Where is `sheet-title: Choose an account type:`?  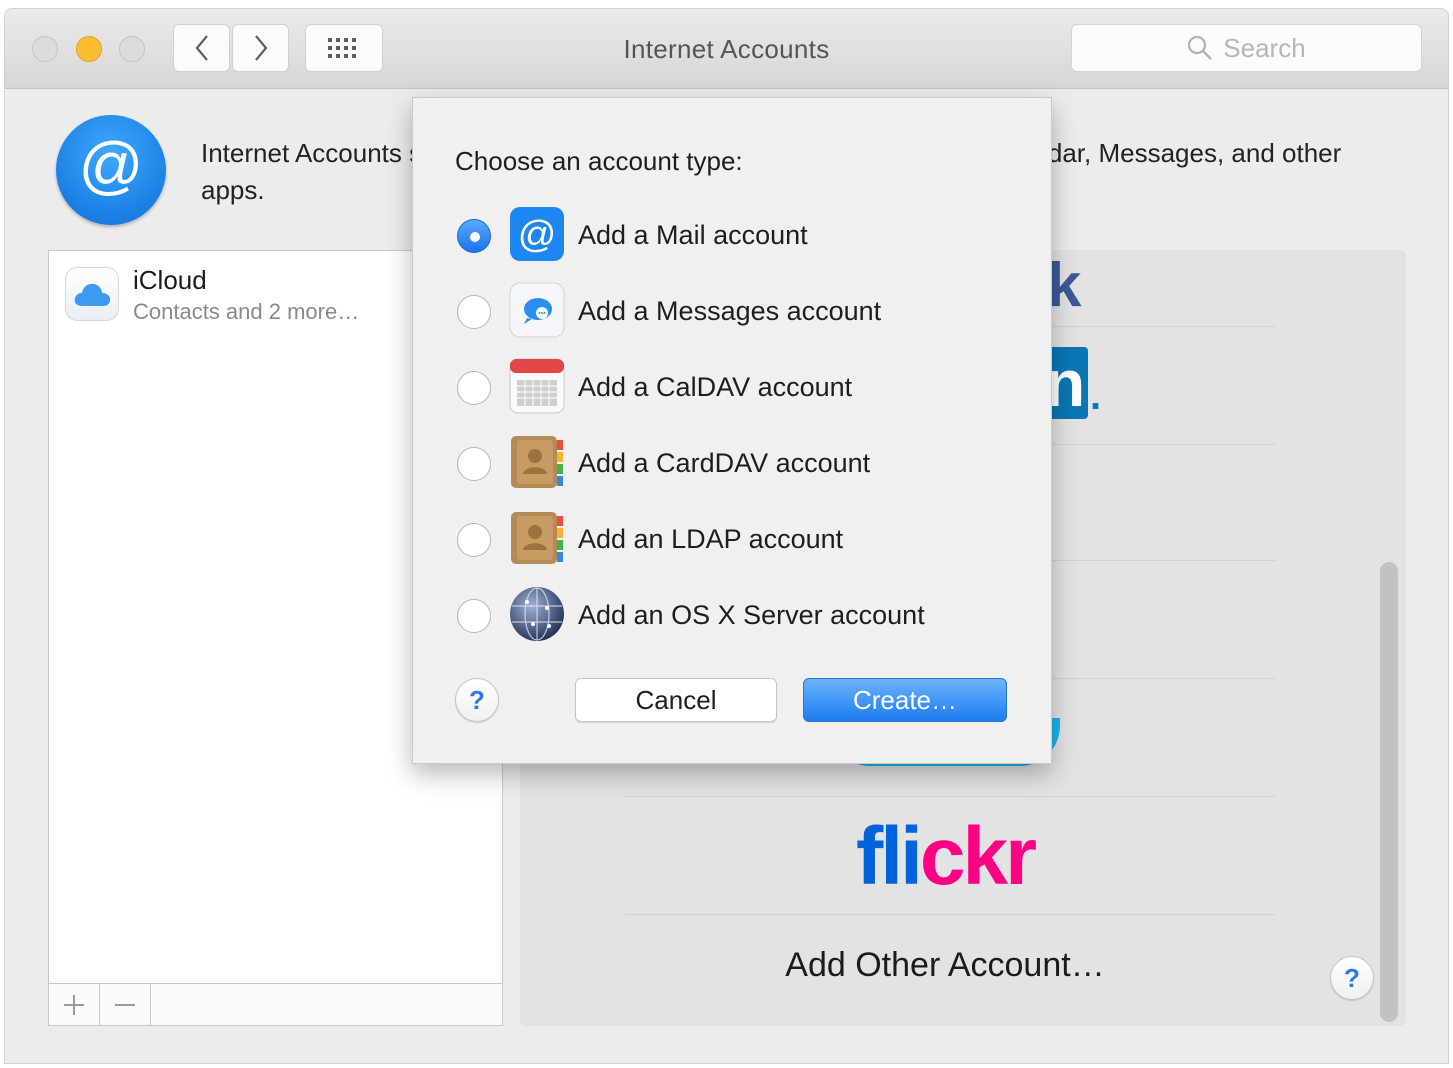
sheet-title: Choose an account type: is located at coordinates (599, 161).